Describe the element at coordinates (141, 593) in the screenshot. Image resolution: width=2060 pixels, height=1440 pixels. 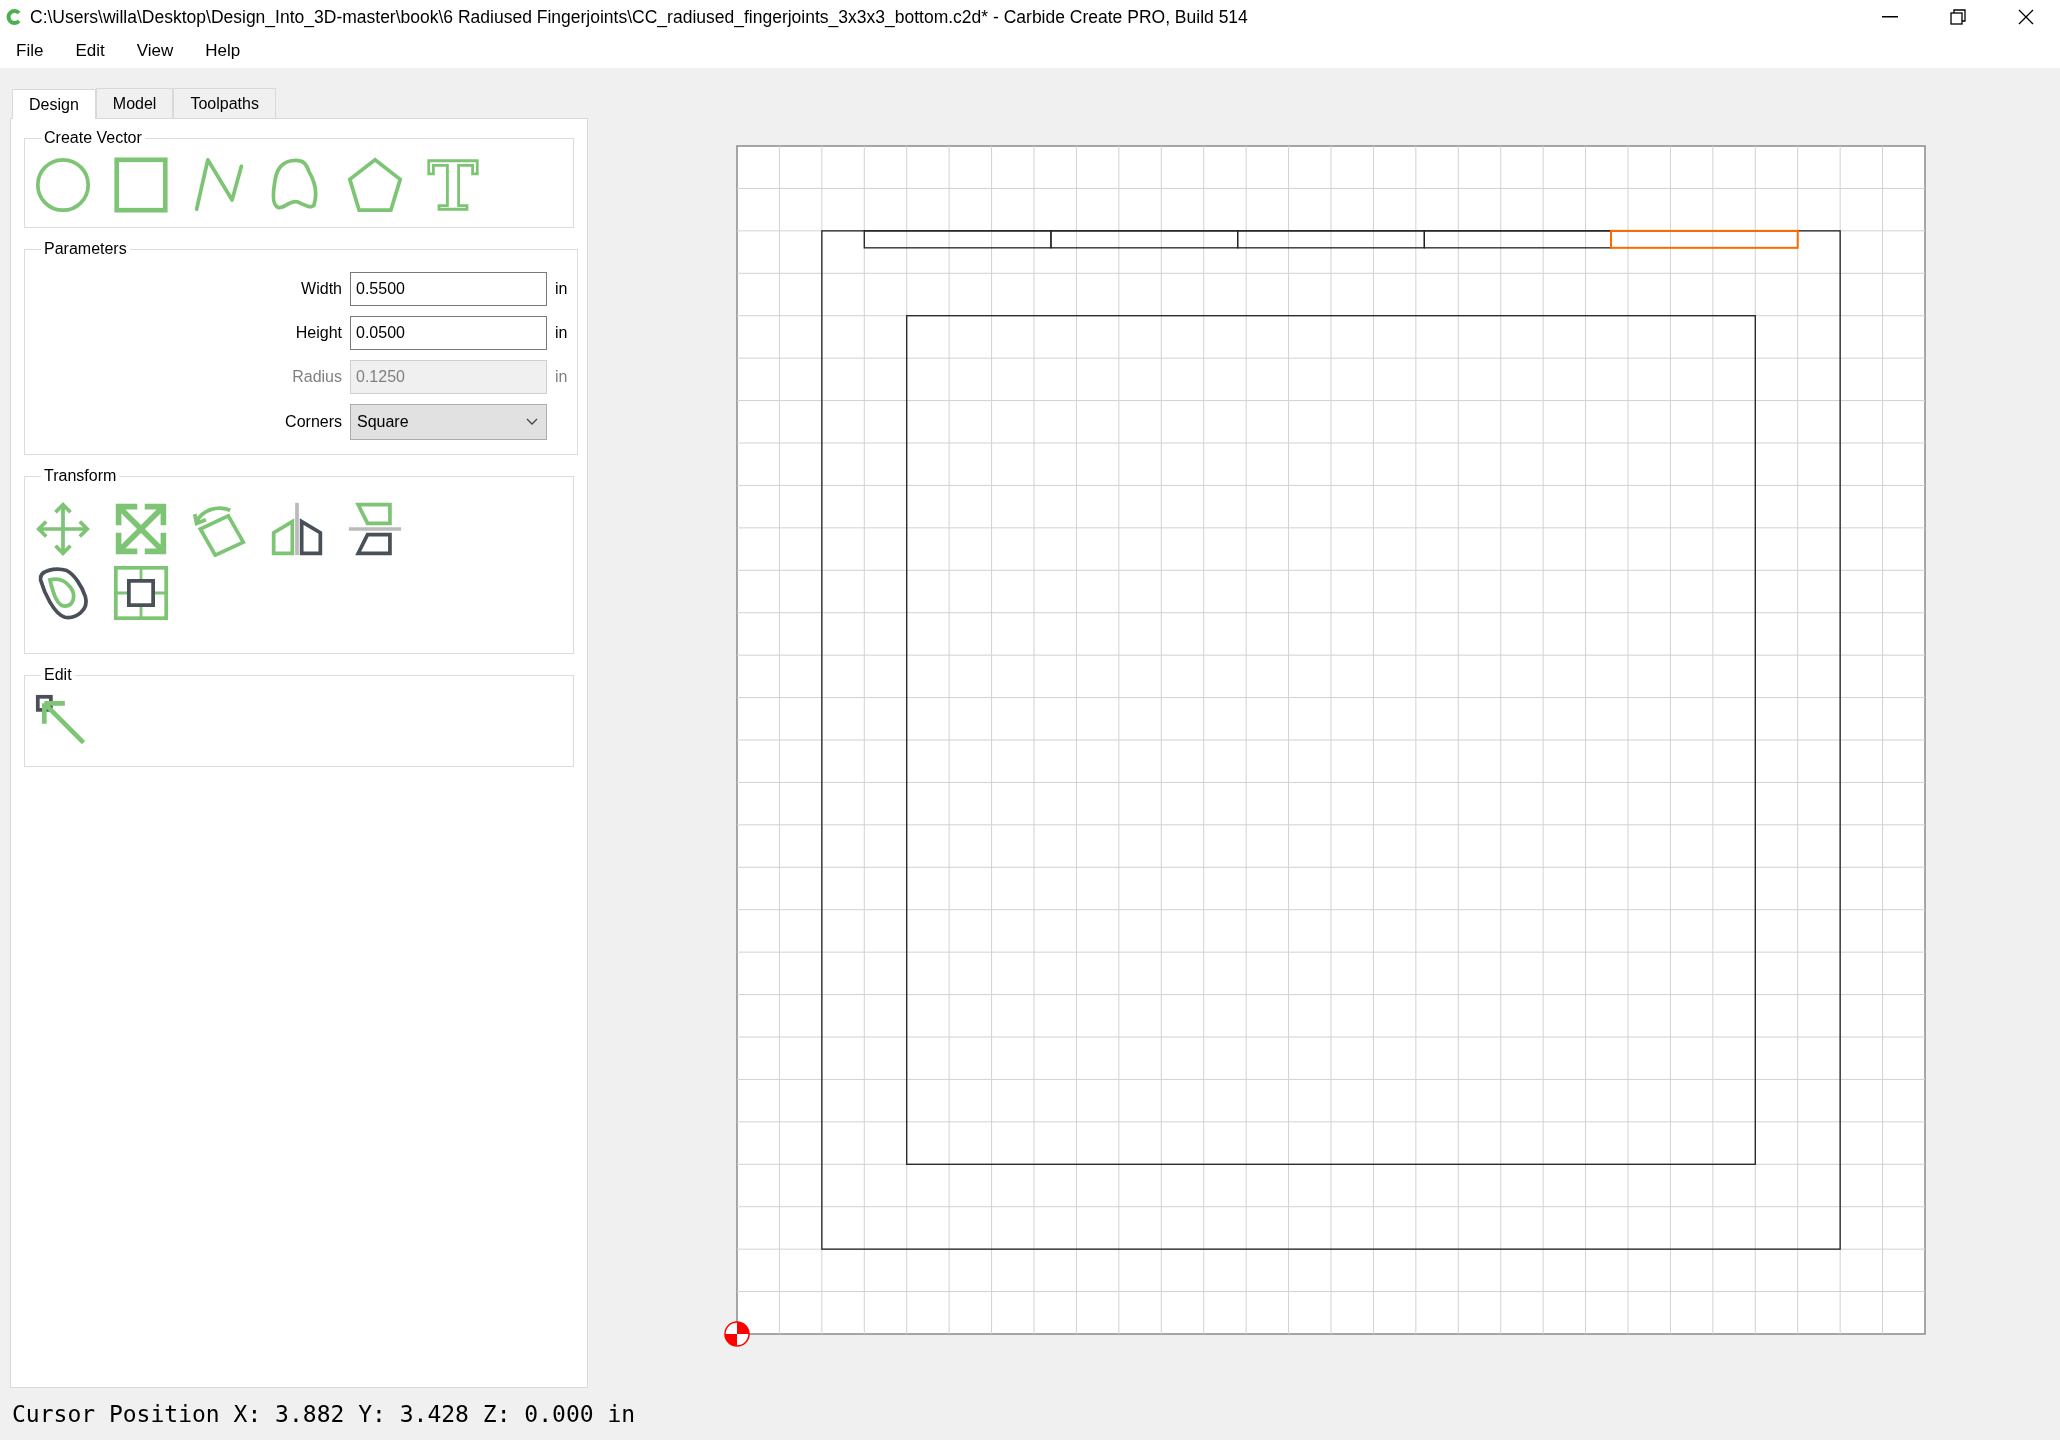
I see `align-icon` at that location.